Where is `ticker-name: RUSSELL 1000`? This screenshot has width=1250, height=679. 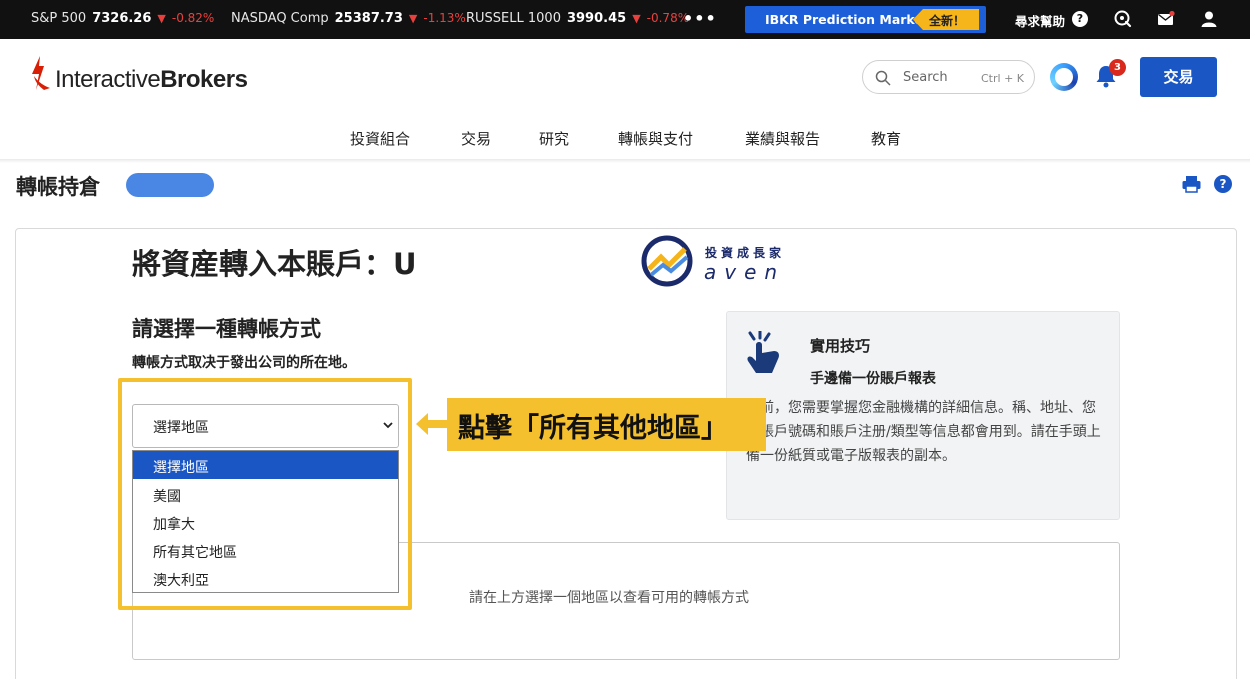
ticker-name: RUSSELL 1000 is located at coordinates (513, 18).